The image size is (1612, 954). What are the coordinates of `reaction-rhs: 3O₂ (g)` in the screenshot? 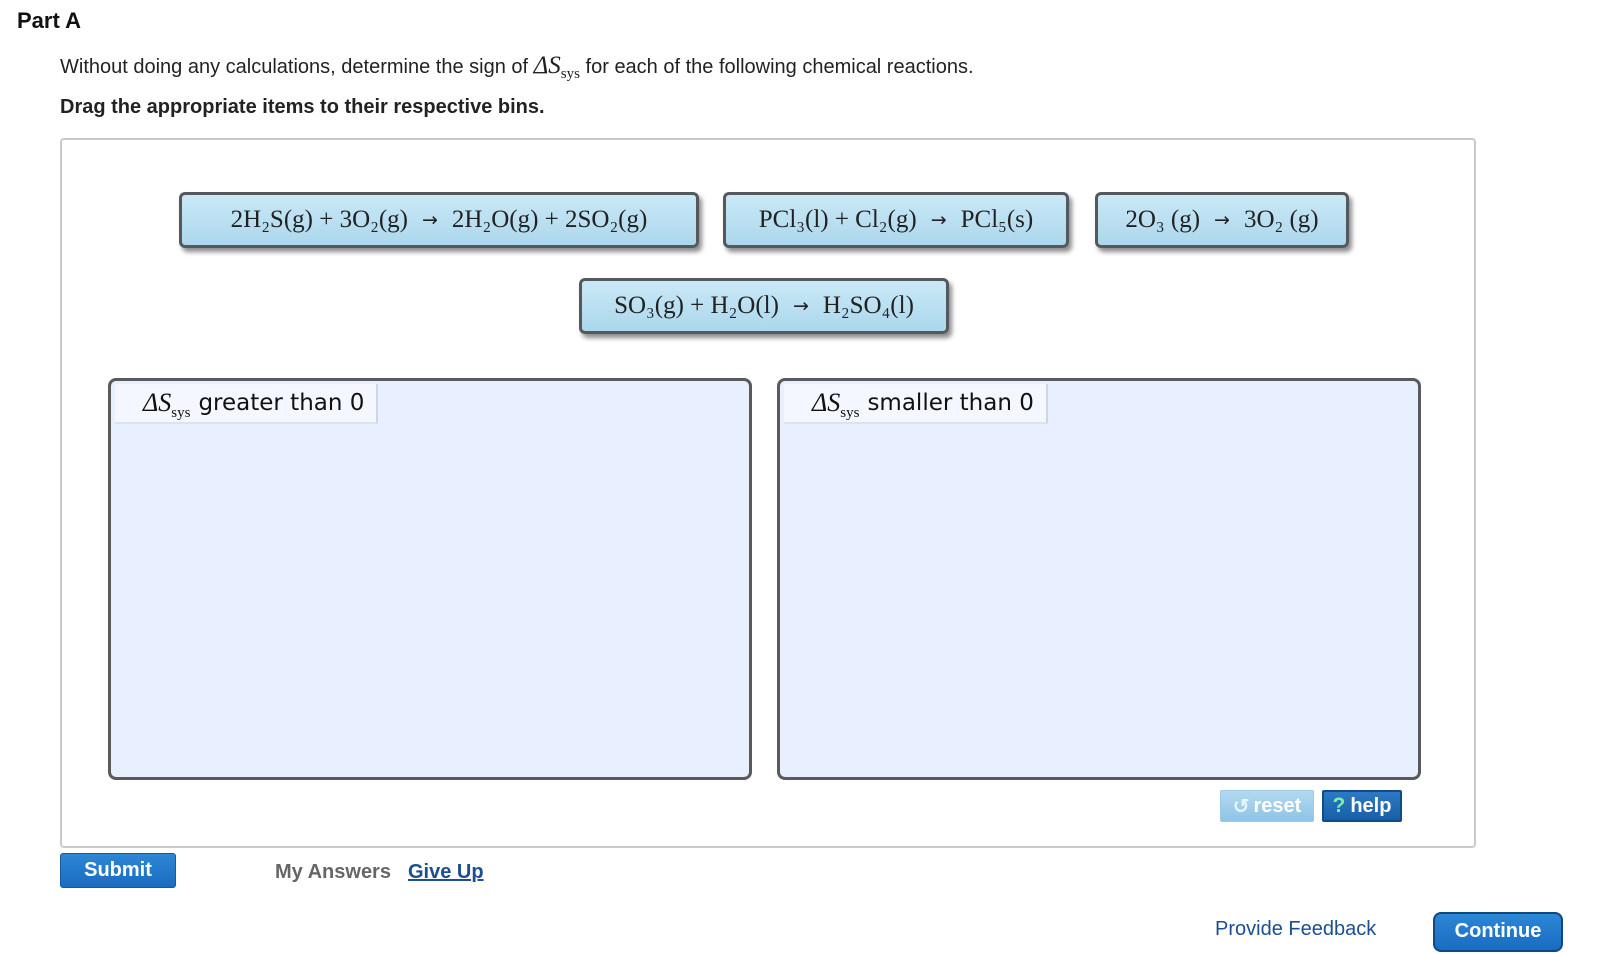 It's located at (1281, 219).